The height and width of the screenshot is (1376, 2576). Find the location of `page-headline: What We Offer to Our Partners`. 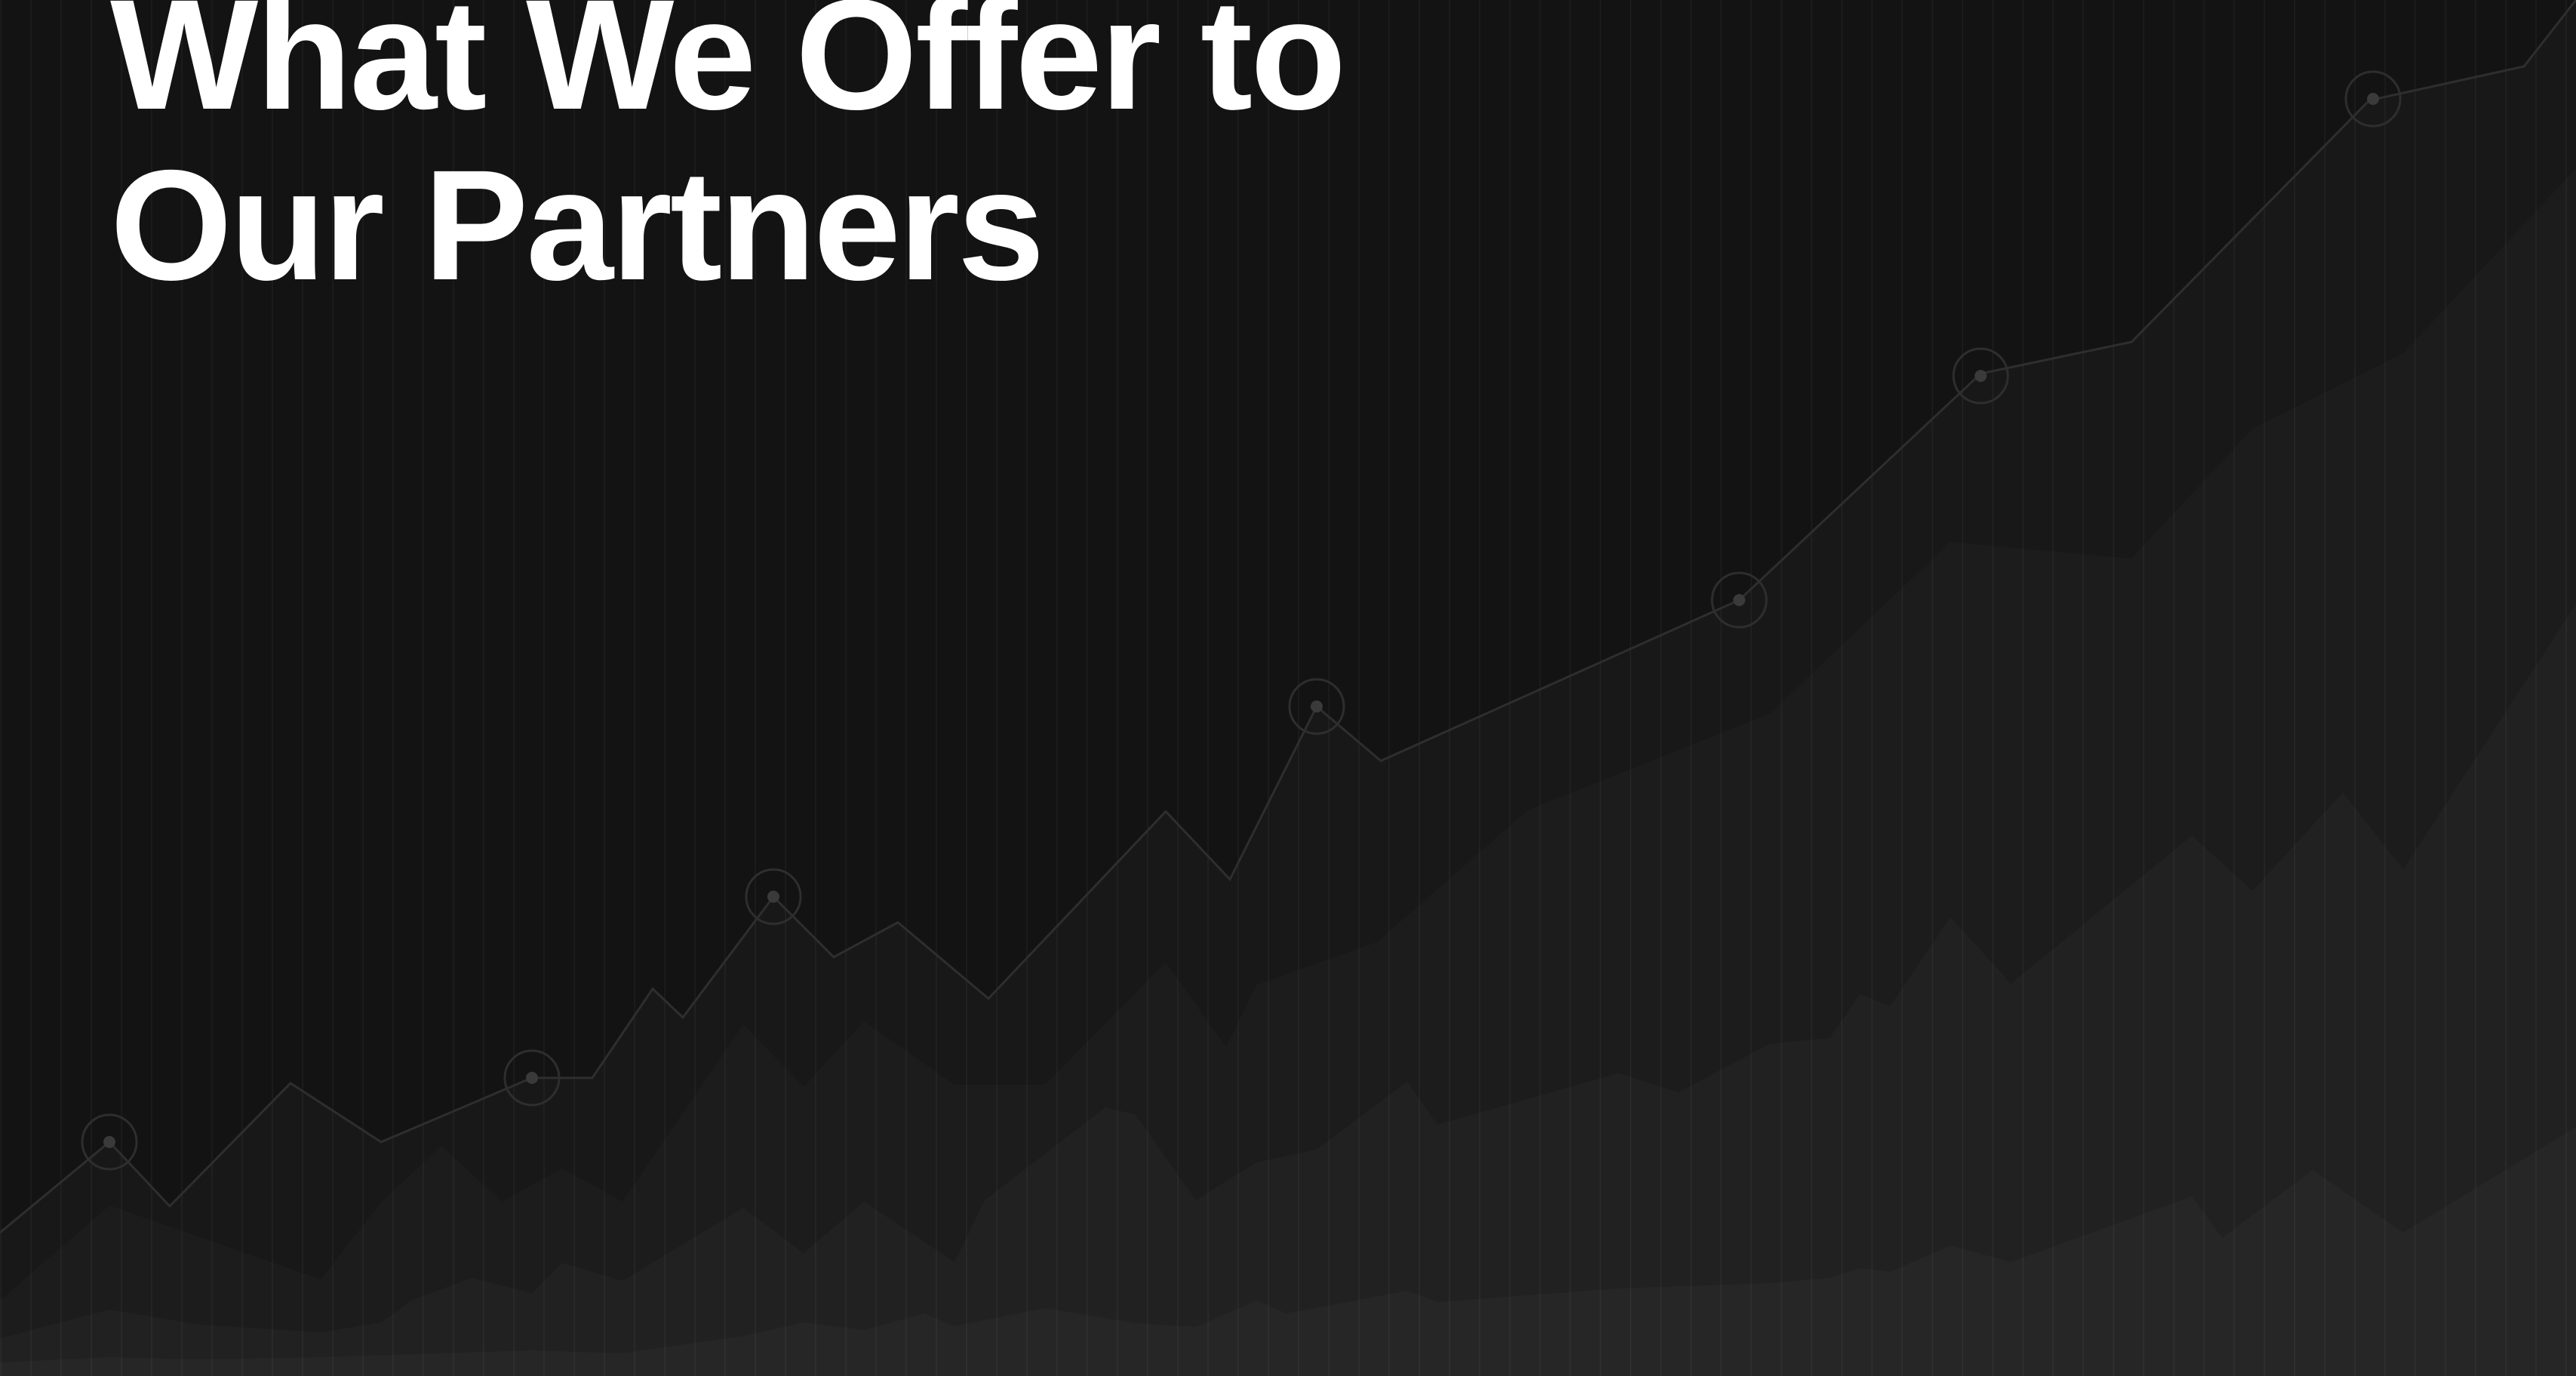

page-headline: What We Offer to Our Partners is located at coordinates (728, 157).